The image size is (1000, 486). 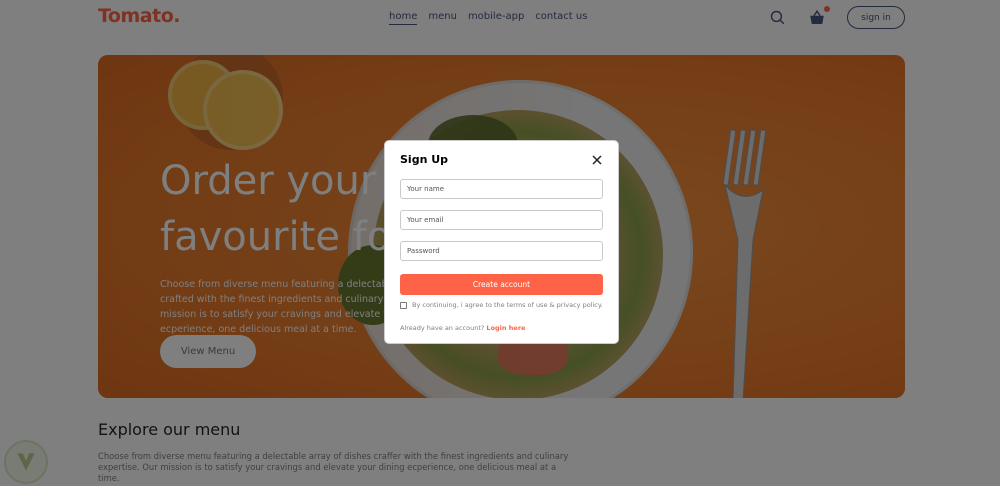 I want to click on login-link: Login here, so click(x=505, y=328).